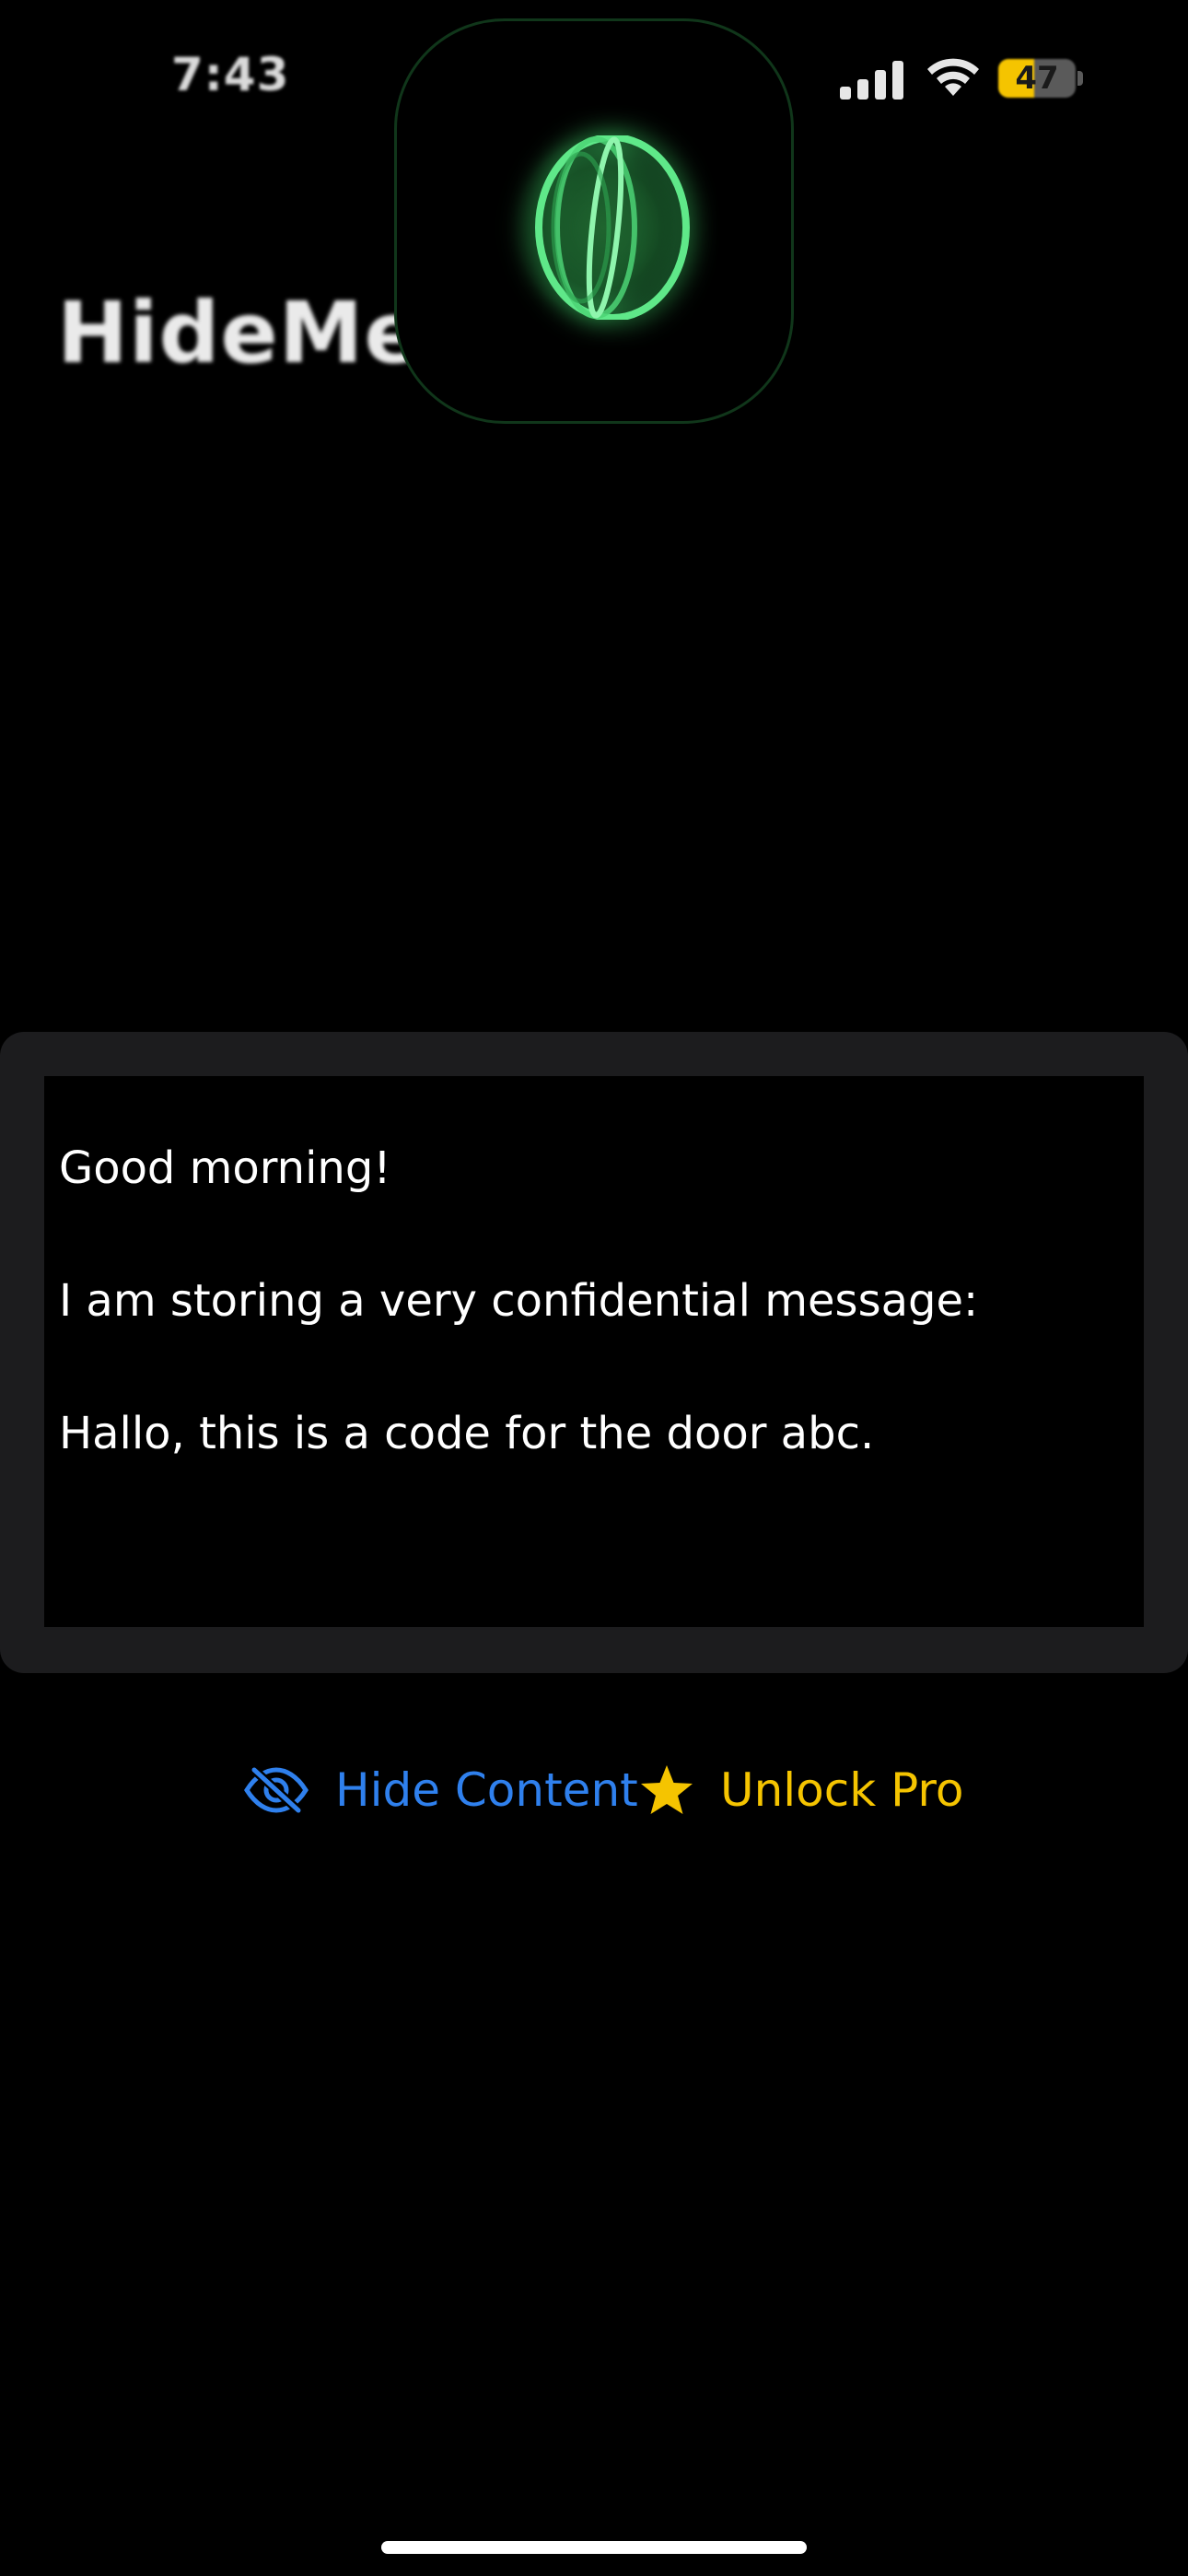 The width and height of the screenshot is (1188, 2576). I want to click on glowing-orb-icon, so click(604, 227).